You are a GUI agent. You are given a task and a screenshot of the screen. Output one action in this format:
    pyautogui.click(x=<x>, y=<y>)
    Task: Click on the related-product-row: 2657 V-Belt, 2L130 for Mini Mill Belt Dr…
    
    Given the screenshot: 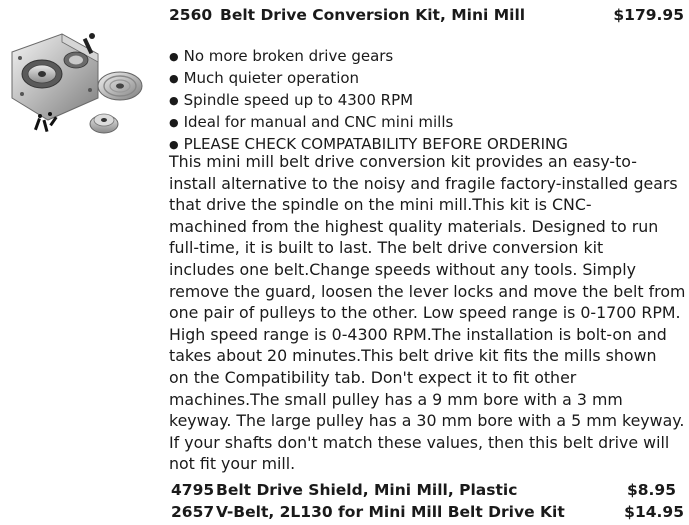 What is the action you would take?
    pyautogui.click(x=426, y=512)
    